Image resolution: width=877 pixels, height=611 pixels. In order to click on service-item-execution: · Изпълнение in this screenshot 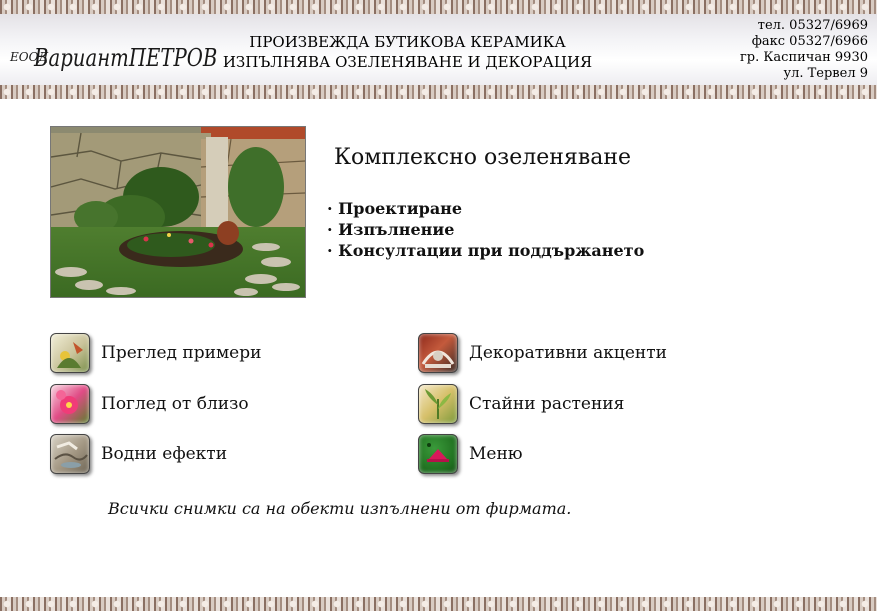, I will do `click(391, 229)`.